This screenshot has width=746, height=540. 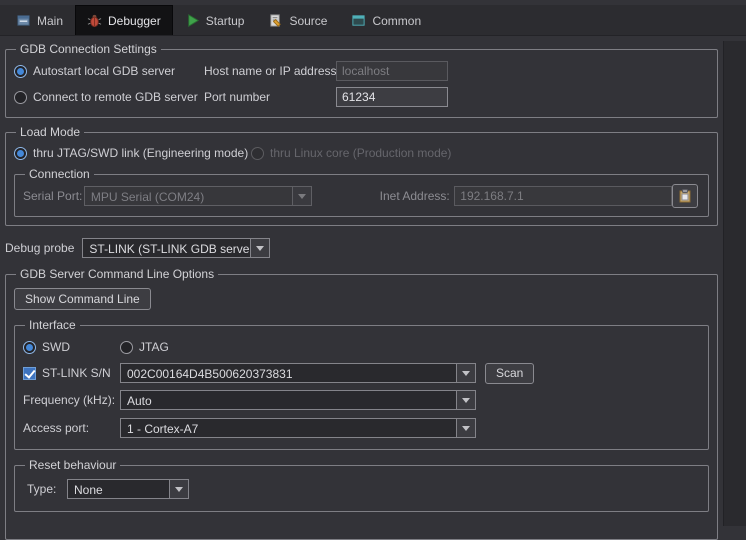 I want to click on debug-probe-label: Debug probe, so click(x=40, y=248).